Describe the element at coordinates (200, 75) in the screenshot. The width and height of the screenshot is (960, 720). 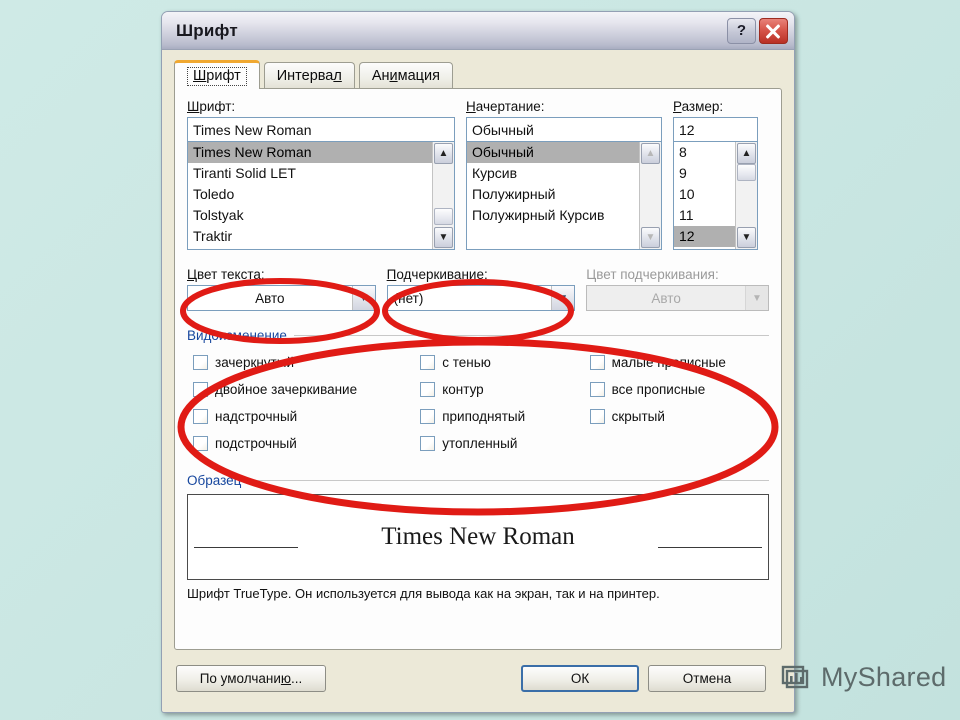
I see `tab-font-accel: Ш` at that location.